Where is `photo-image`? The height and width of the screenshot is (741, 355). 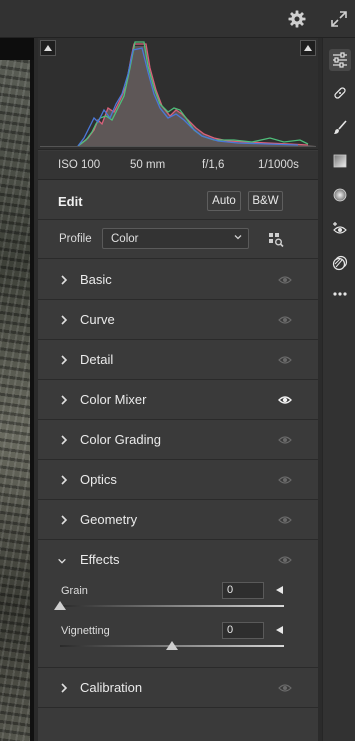
photo-image is located at coordinates (15, 400).